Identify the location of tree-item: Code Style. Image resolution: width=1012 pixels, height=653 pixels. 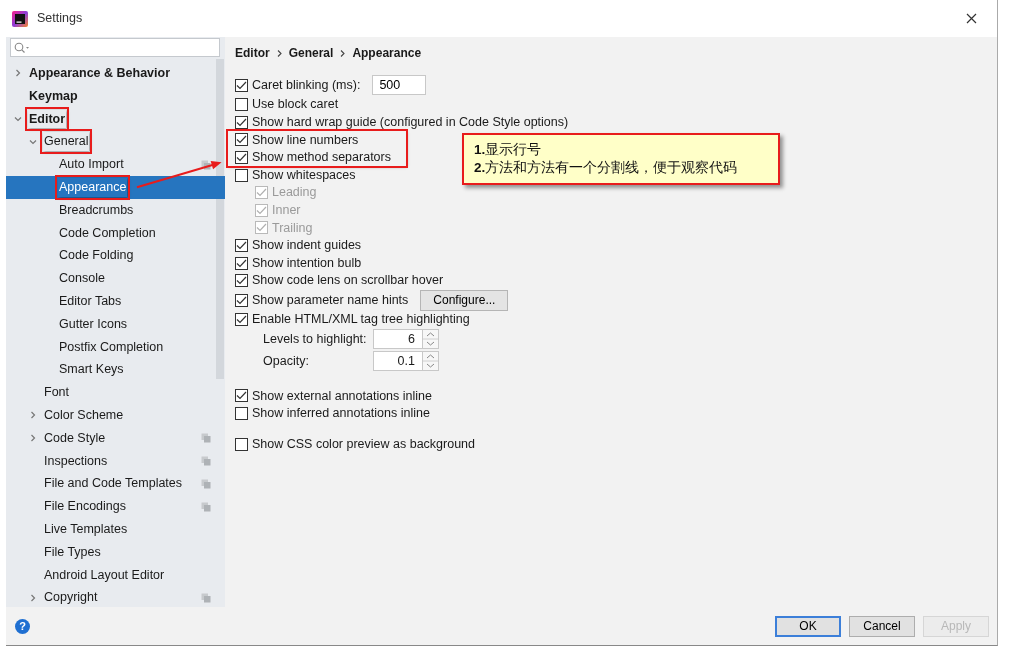
(115, 438).